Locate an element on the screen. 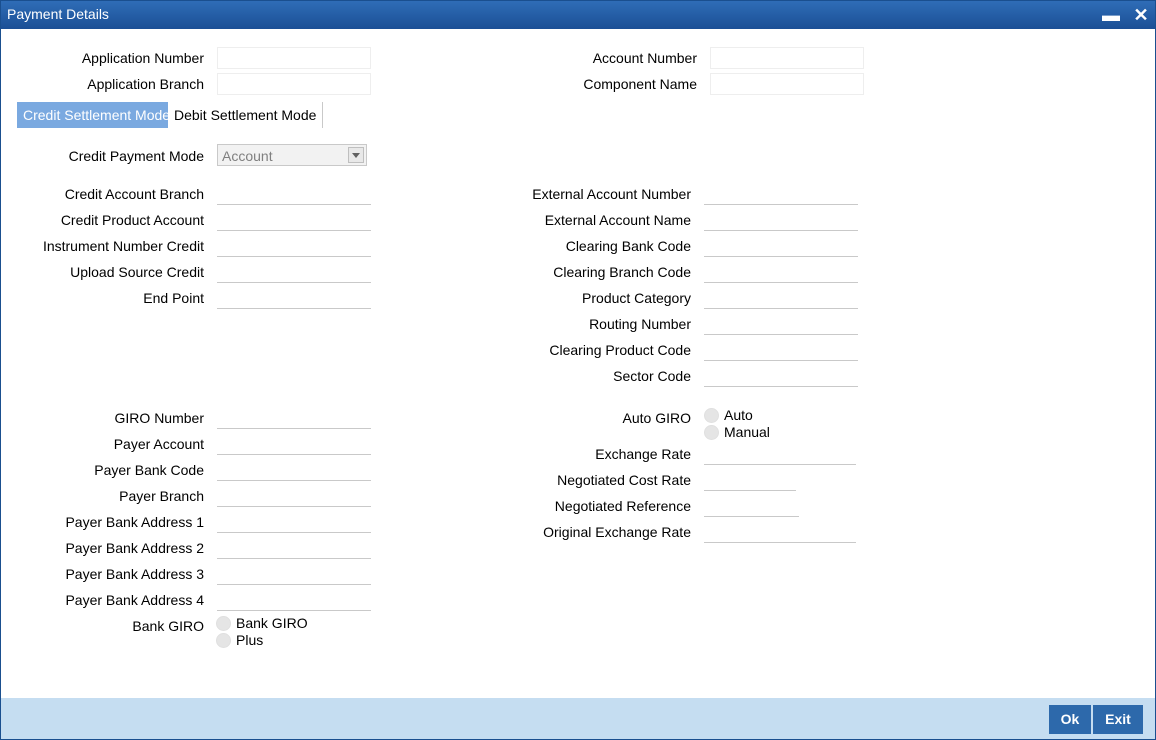  component-name-label: Component Name is located at coordinates (640, 84).